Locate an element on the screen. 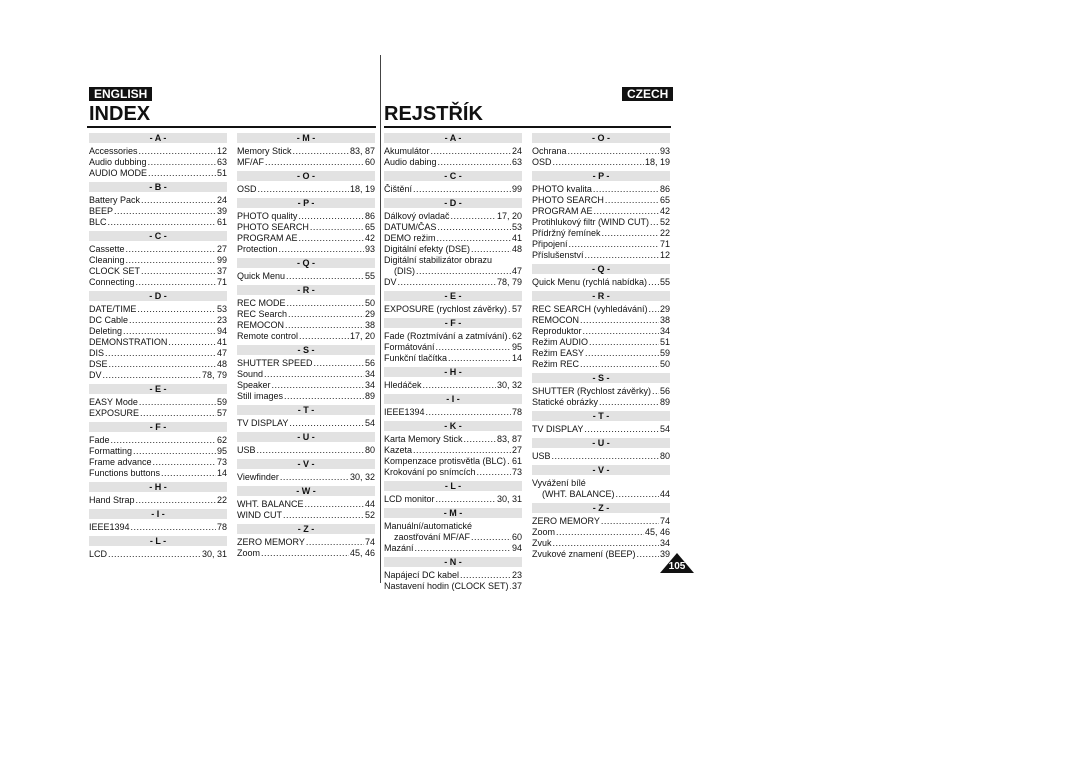 This screenshot has height=763, width=1080. index-section: - E - EASY Mode 59 EXPOSURE 57 is located at coordinates (158, 401).